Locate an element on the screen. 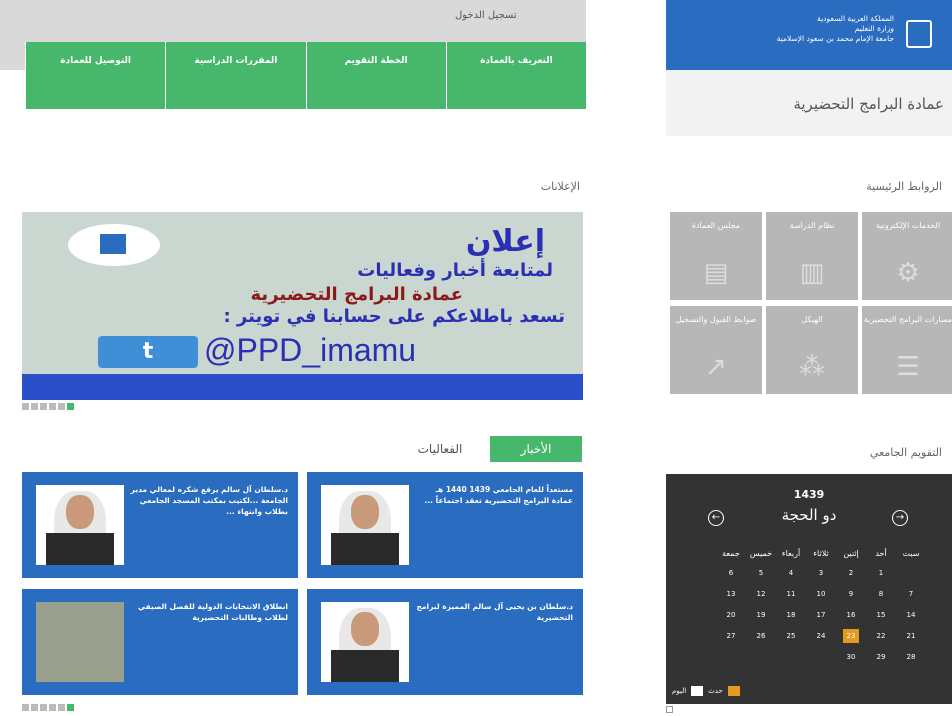 Image resolution: width=952 pixels, height=716 pixels. calendar-day: 9 is located at coordinates (851, 593).